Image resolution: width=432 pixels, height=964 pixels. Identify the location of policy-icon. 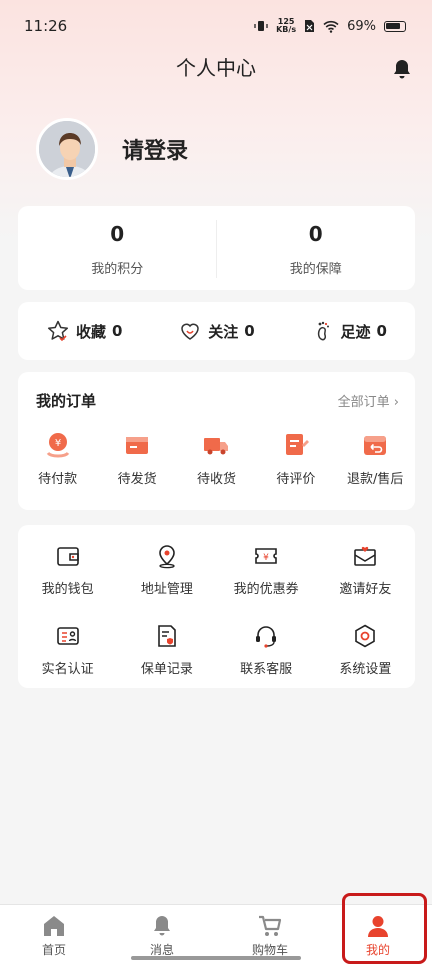
(167, 635).